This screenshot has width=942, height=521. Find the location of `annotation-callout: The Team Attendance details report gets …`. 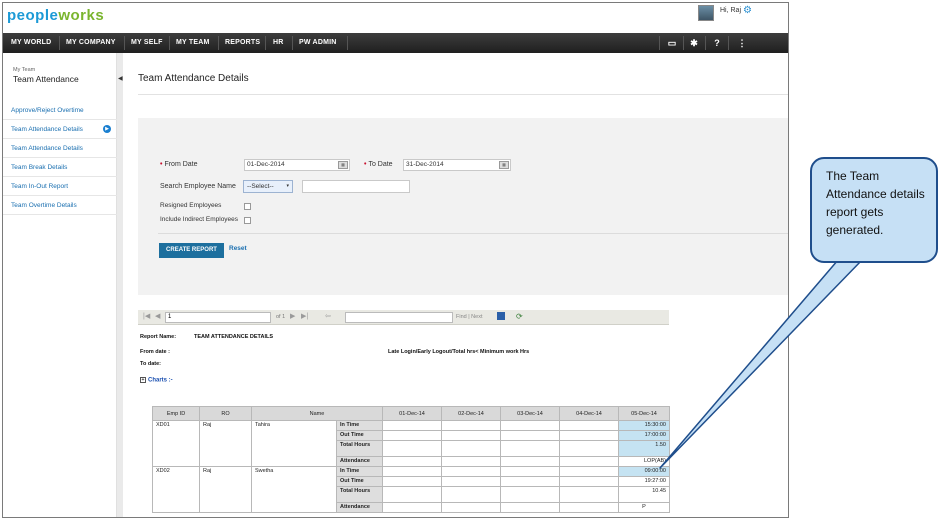

annotation-callout: The Team Attendance details report gets … is located at coordinates (874, 210).